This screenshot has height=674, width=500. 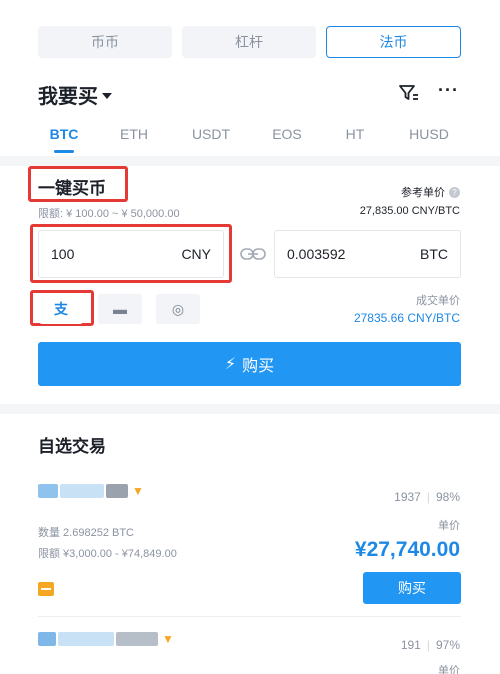 I want to click on amount-unit: CNY, so click(x=196, y=254).